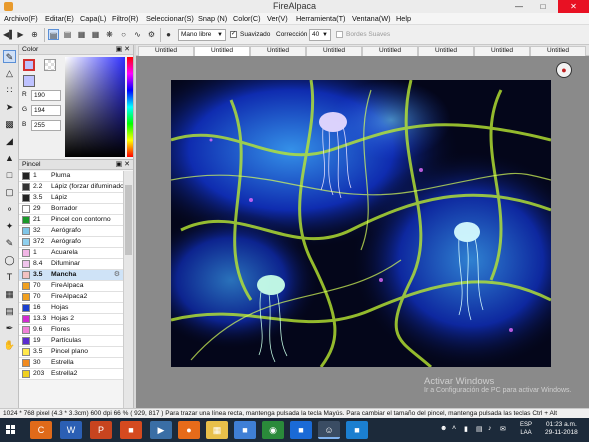 This screenshot has height=442, width=589. I want to click on menu-filtro: Filtro(R), so click(125, 18).